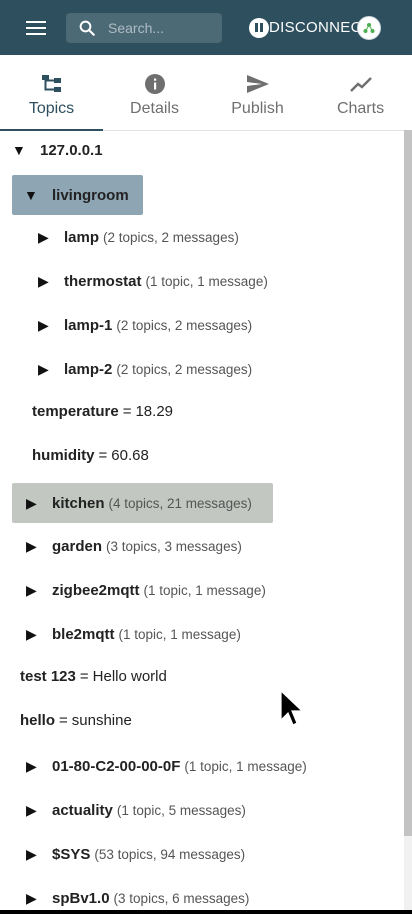  I want to click on tree-node-lamp-2: ▶ lamp-2 (2 topics, 2 messages), so click(145, 369).